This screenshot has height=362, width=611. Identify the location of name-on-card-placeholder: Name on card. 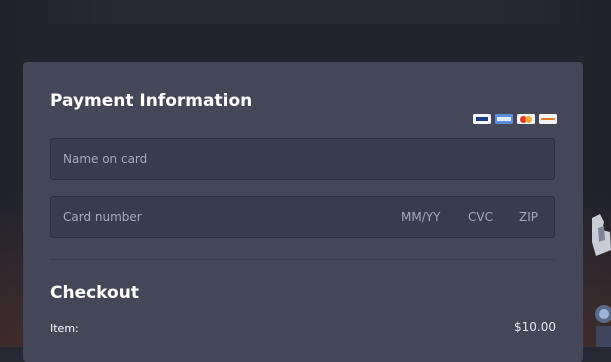
(105, 159).